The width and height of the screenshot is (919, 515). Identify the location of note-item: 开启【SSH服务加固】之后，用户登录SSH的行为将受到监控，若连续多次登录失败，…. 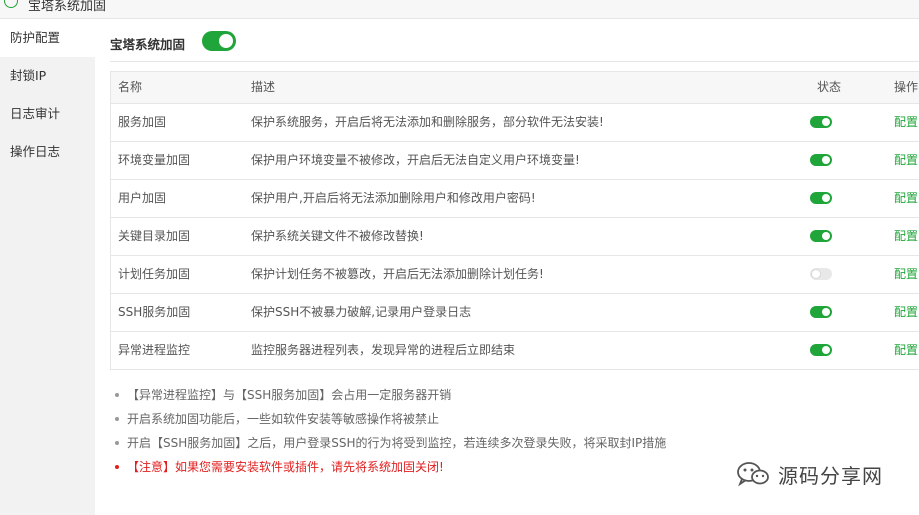
(510, 443).